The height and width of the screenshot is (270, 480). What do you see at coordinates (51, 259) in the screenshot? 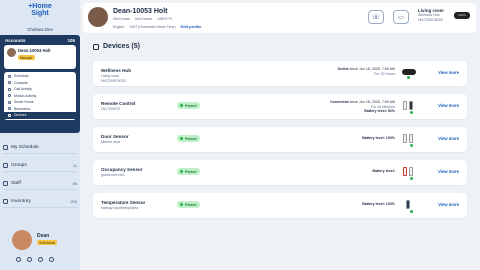
I see `logout-icon` at bounding box center [51, 259].